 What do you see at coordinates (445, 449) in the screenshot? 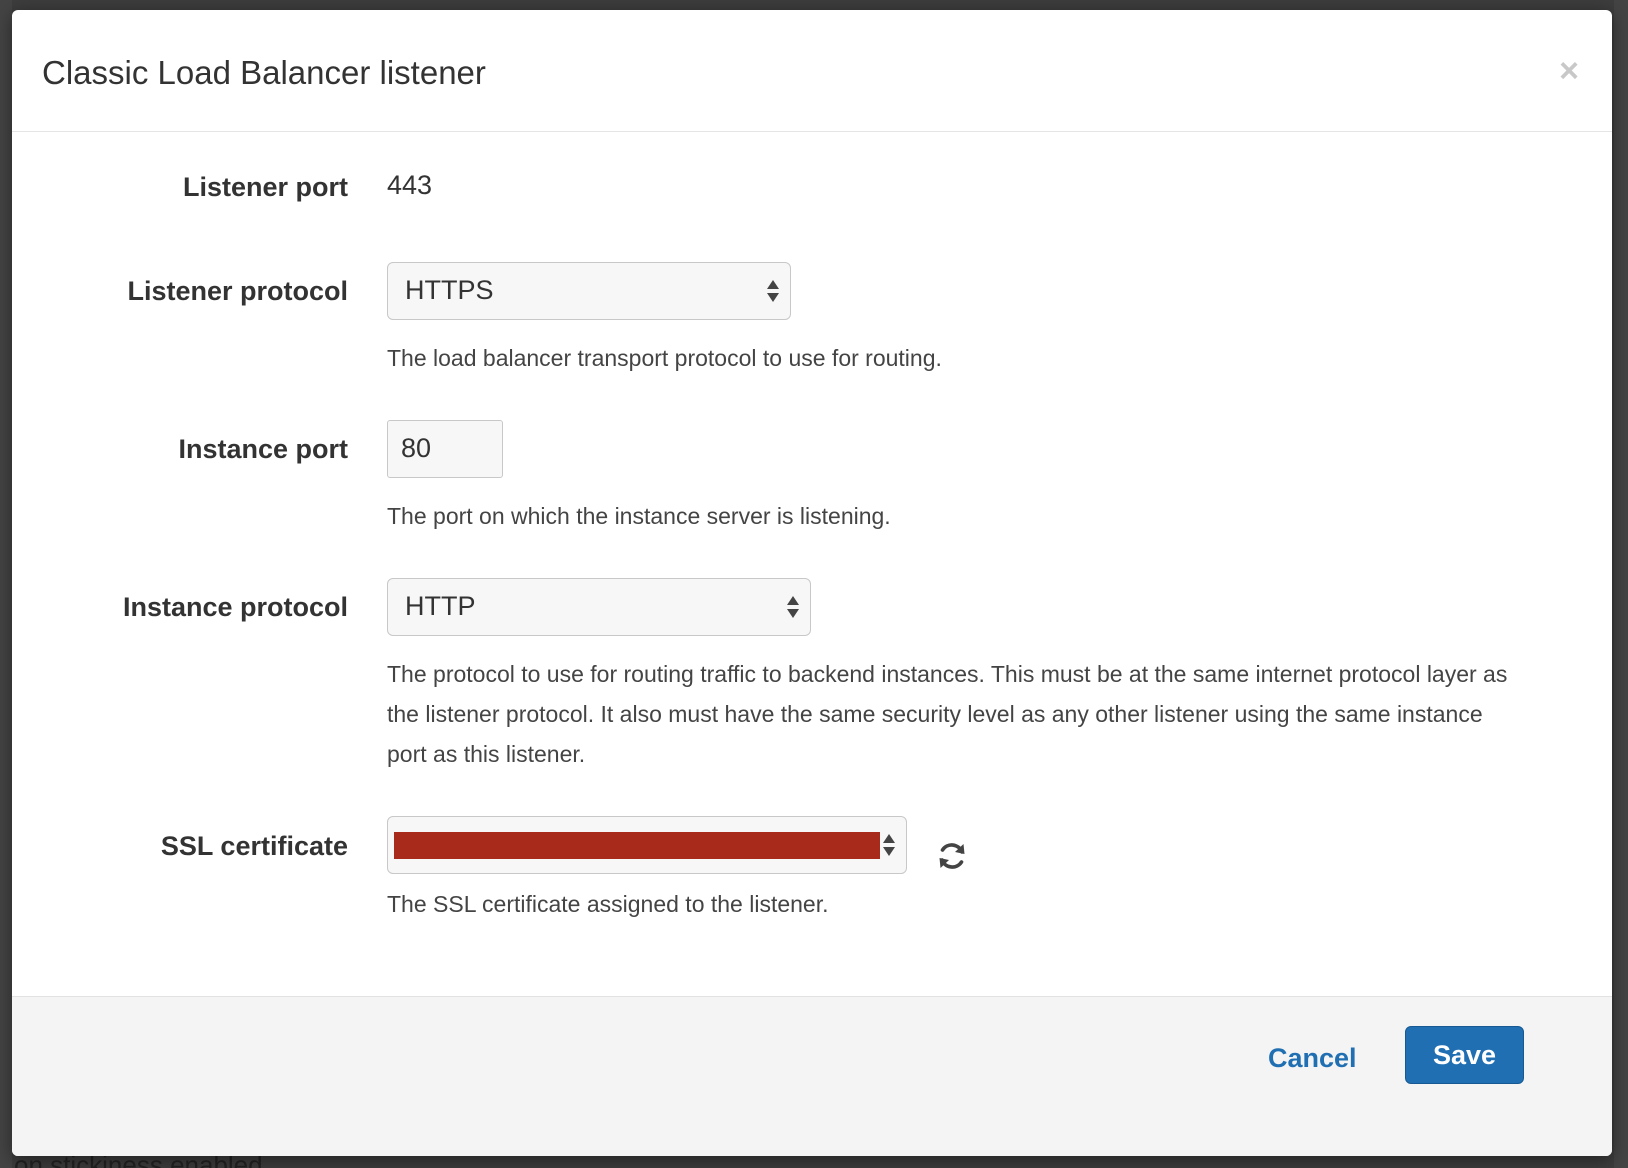
I see `instance-port-input: 80` at bounding box center [445, 449].